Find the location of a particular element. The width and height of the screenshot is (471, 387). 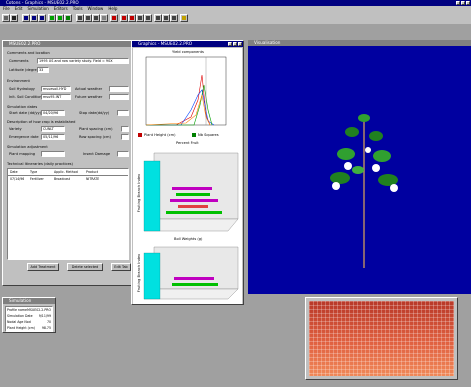

plant-spacing-input is located at coordinates (125, 129).